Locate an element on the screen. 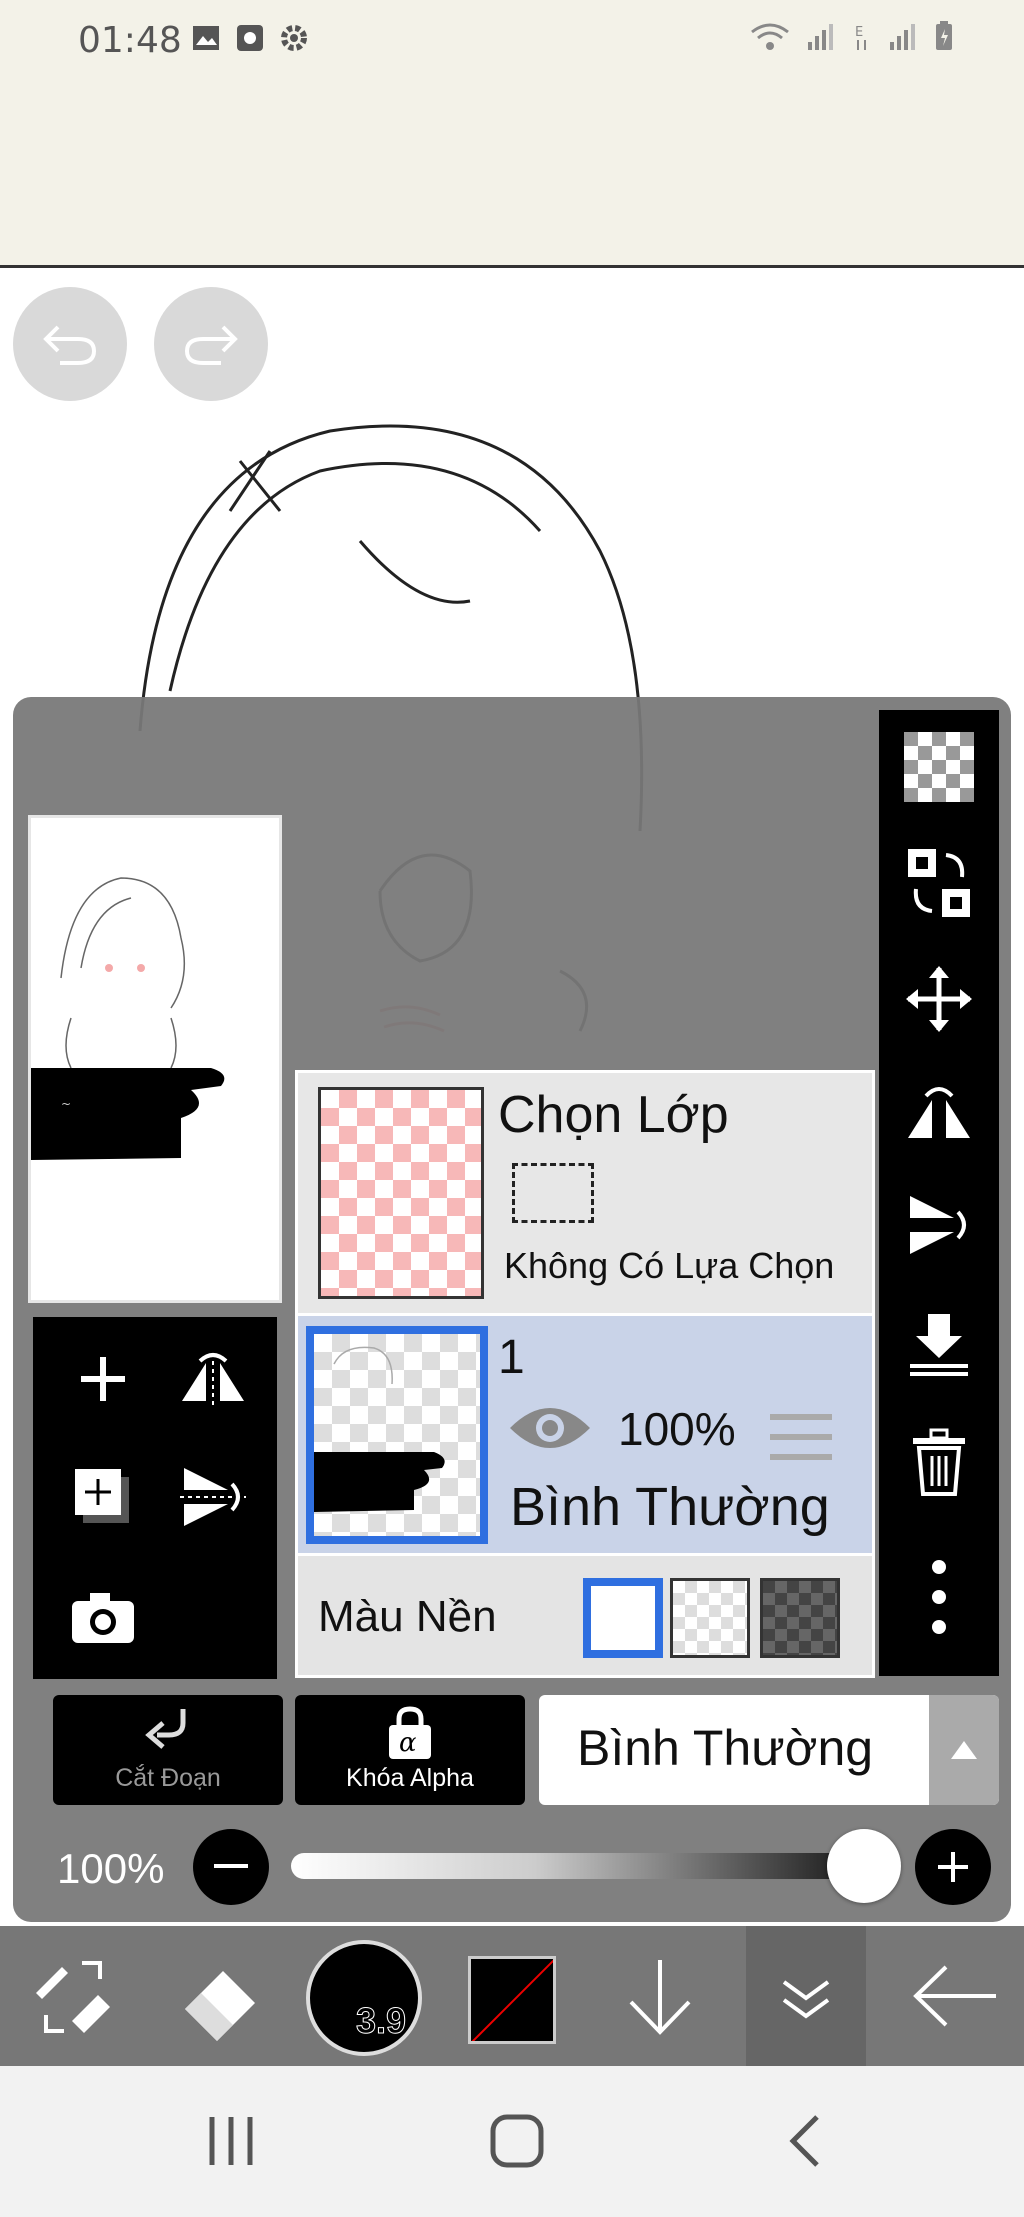 The width and height of the screenshot is (1024, 2217). delete-layer-button is located at coordinates (939, 1463).